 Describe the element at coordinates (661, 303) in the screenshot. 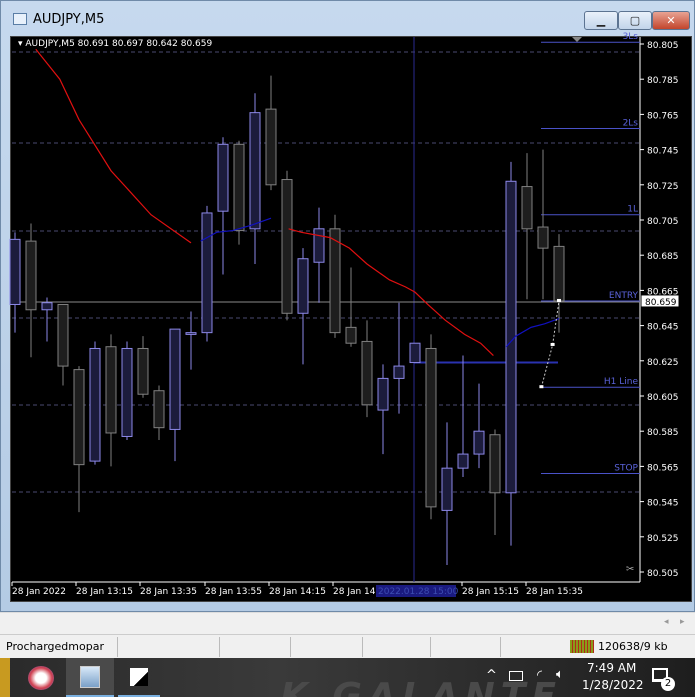

I see `current-price-label: 80.659` at that location.